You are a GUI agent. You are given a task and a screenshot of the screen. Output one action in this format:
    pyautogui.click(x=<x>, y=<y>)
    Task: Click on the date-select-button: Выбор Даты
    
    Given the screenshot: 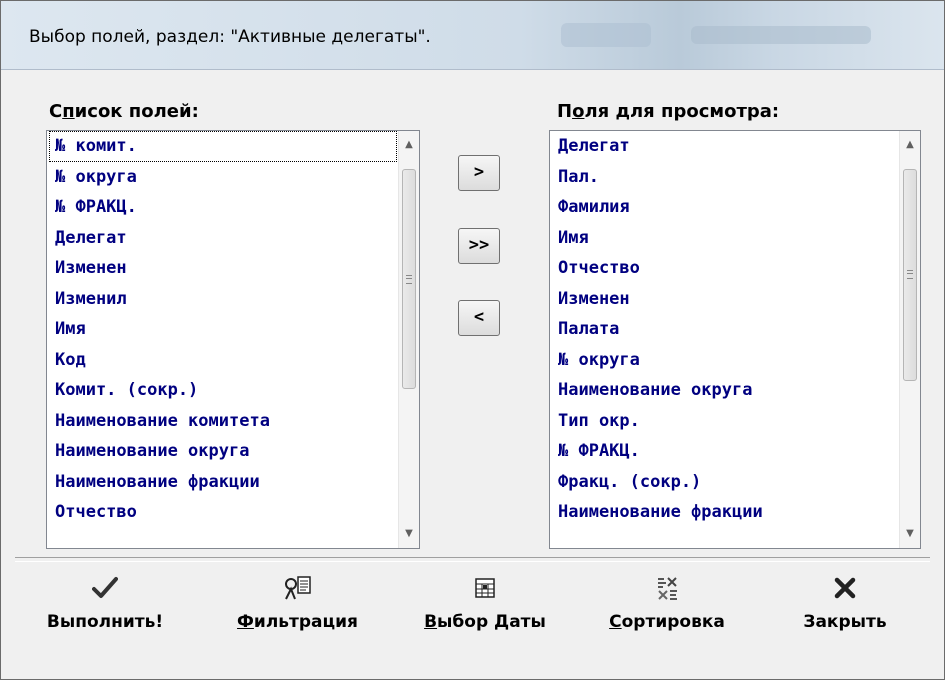 What is the action you would take?
    pyautogui.click(x=485, y=601)
    